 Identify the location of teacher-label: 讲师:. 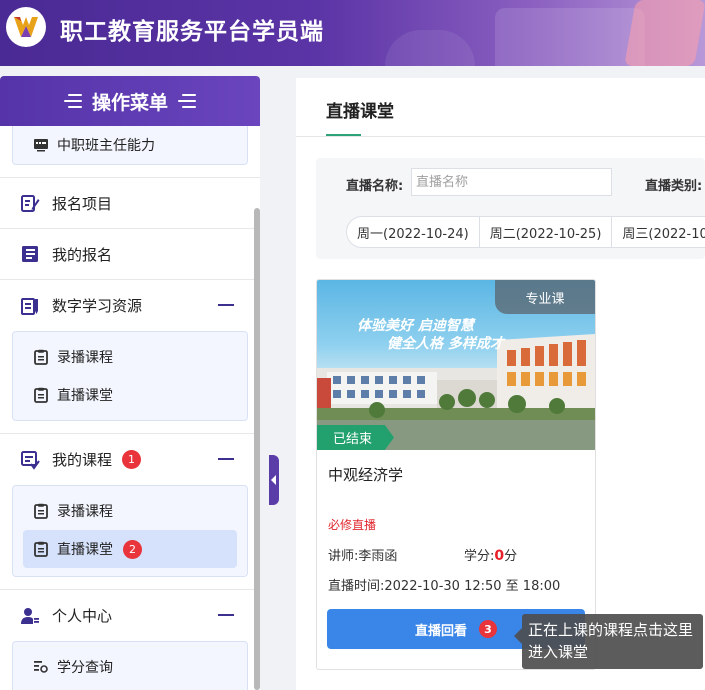
(343, 556).